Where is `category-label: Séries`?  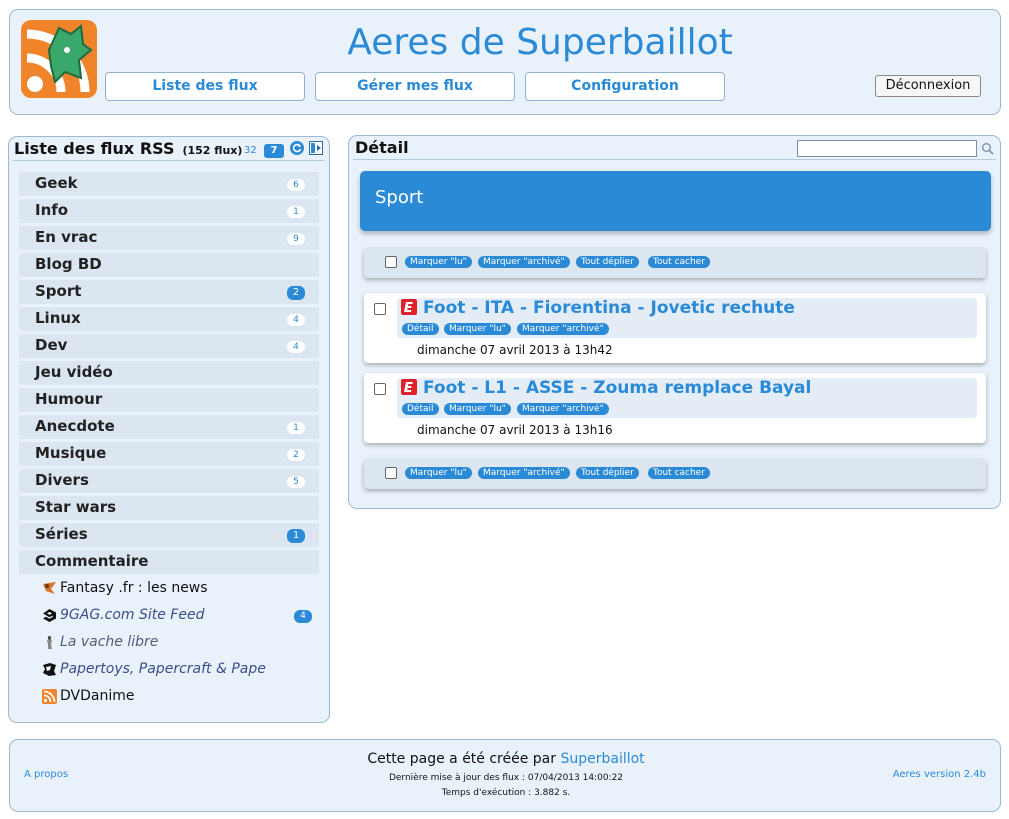 category-label: Séries is located at coordinates (61, 534).